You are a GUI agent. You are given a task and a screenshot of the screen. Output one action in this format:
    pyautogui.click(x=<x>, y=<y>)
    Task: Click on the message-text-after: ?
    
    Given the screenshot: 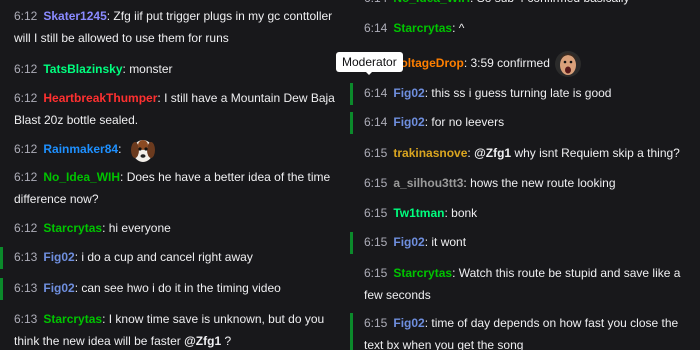 What is the action you would take?
    pyautogui.click(x=226, y=340)
    